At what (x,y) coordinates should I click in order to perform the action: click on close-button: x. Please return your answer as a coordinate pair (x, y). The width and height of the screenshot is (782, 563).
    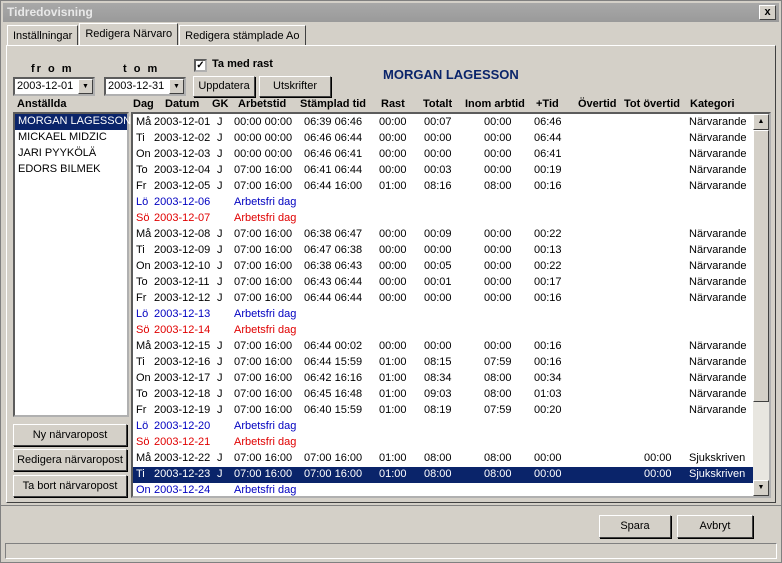
    Looking at the image, I should click on (767, 12).